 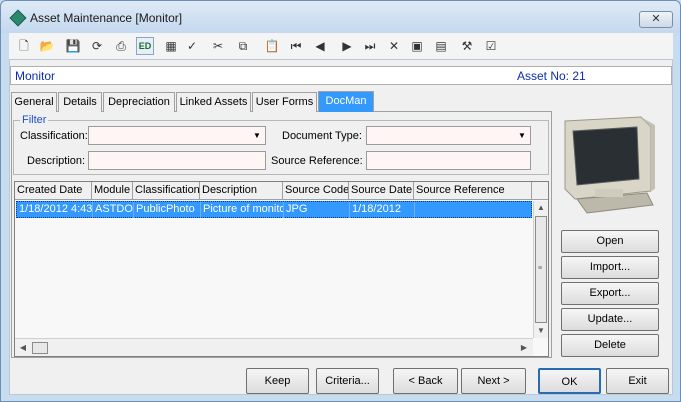 What do you see at coordinates (320, 46) in the screenshot?
I see `previous-record-icon: ◀` at bounding box center [320, 46].